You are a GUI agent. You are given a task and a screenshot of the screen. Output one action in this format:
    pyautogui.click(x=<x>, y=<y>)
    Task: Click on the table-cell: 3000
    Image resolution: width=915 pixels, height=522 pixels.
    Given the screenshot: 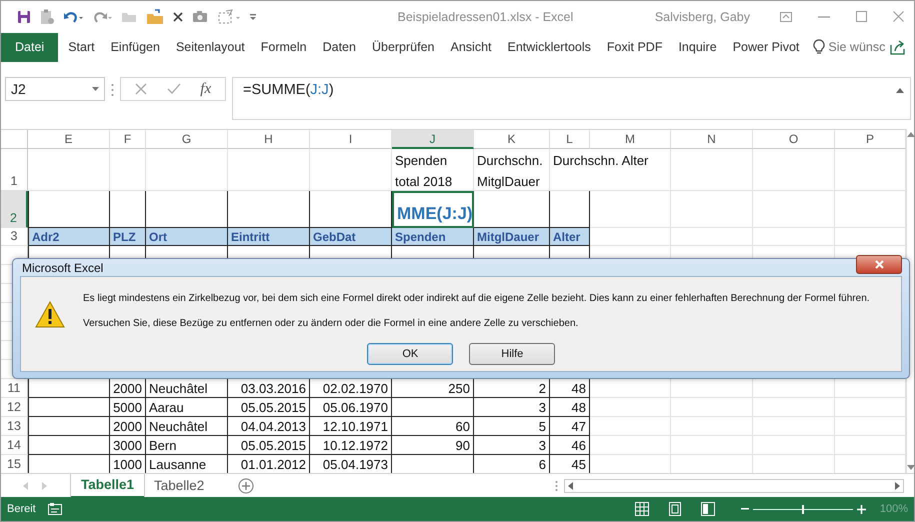 What is the action you would take?
    pyautogui.click(x=128, y=446)
    